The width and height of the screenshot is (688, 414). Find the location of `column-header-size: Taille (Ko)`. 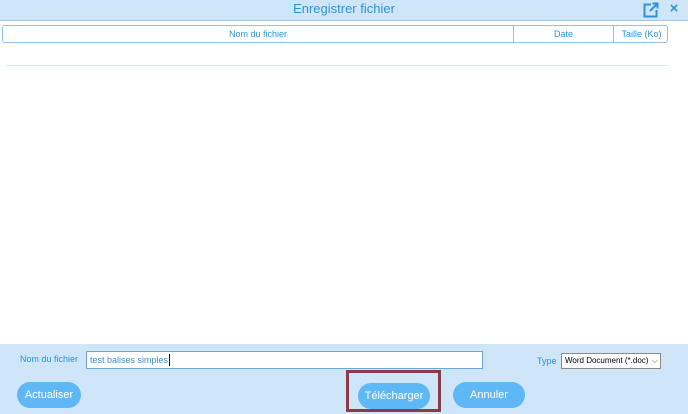

column-header-size: Taille (Ko) is located at coordinates (641, 34).